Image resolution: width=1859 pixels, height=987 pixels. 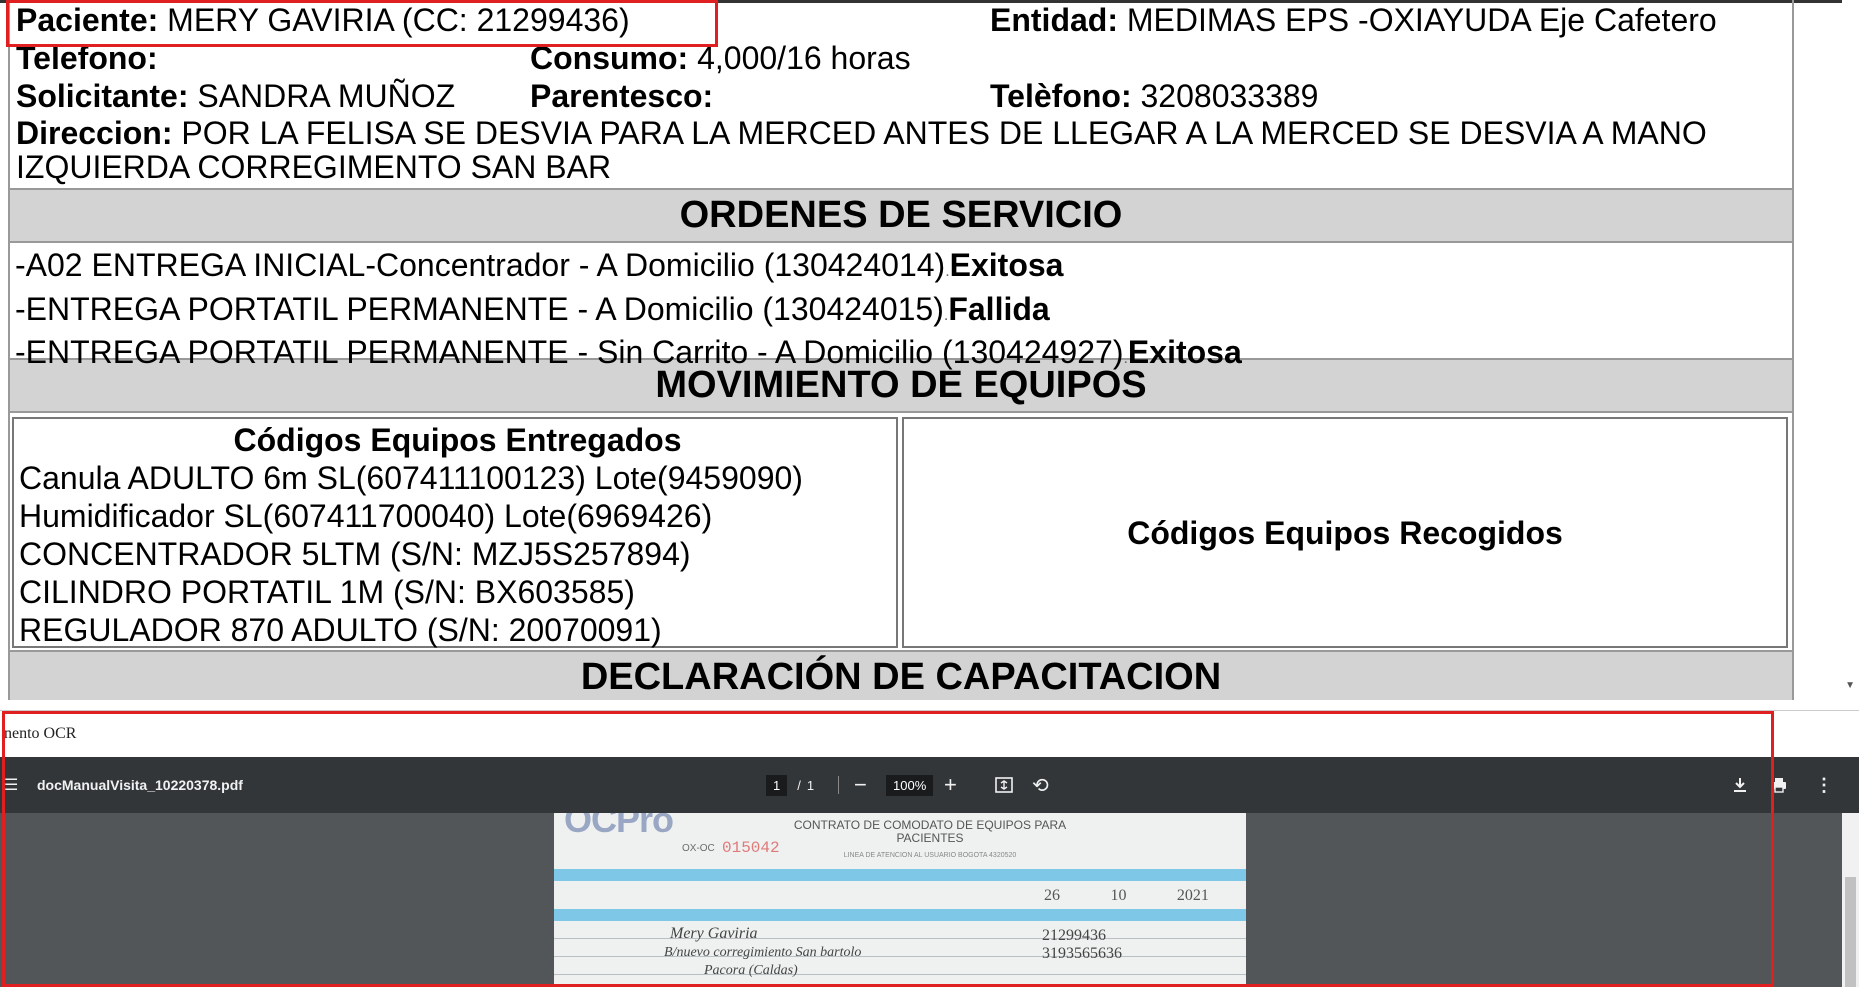 I want to click on handwritten-id: 21299436, so click(x=1074, y=935).